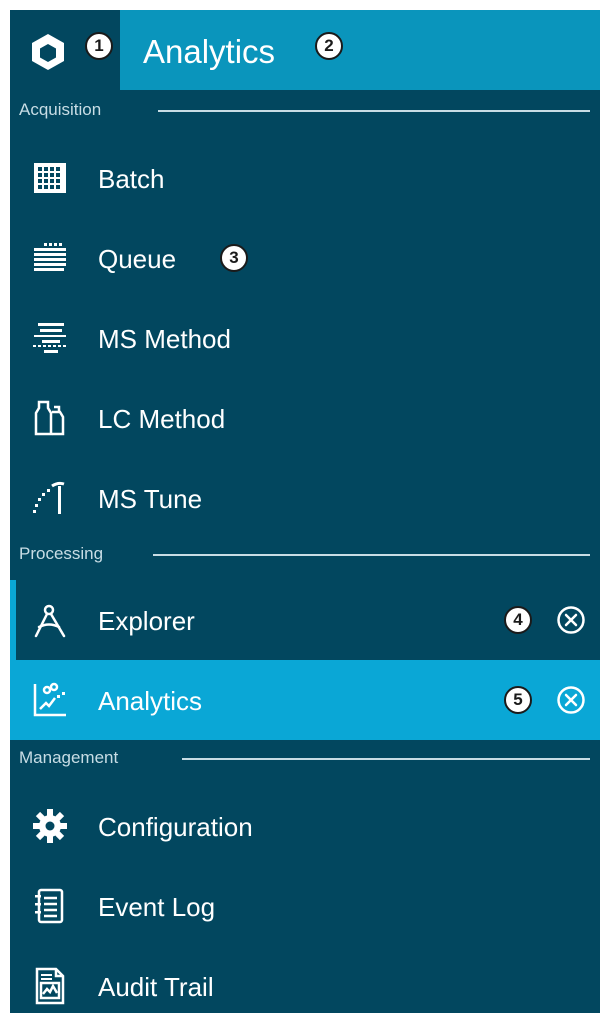  I want to click on callout-badge-2: 2, so click(329, 46).